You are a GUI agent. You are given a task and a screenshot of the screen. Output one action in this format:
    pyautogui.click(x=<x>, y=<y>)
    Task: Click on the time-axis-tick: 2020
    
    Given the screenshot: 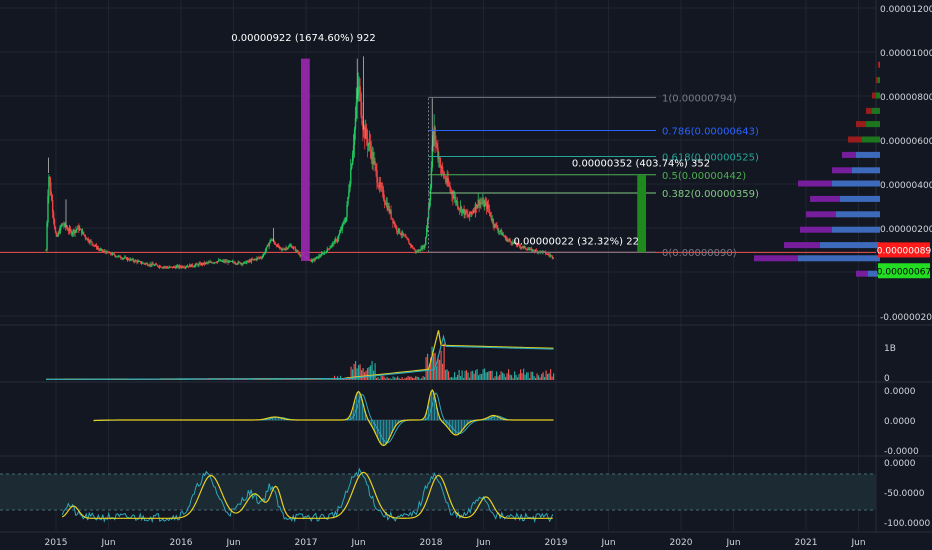 What is the action you would take?
    pyautogui.click(x=681, y=543)
    